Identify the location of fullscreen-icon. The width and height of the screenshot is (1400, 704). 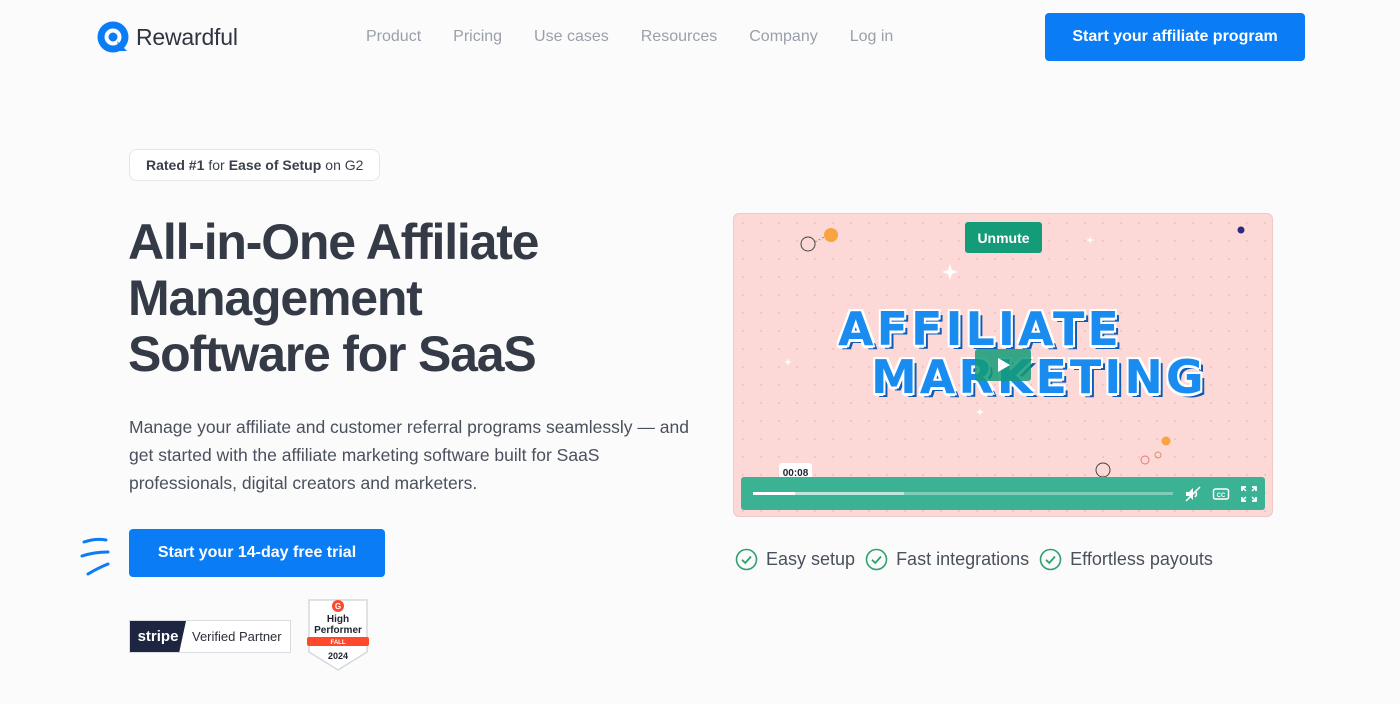
(1249, 494).